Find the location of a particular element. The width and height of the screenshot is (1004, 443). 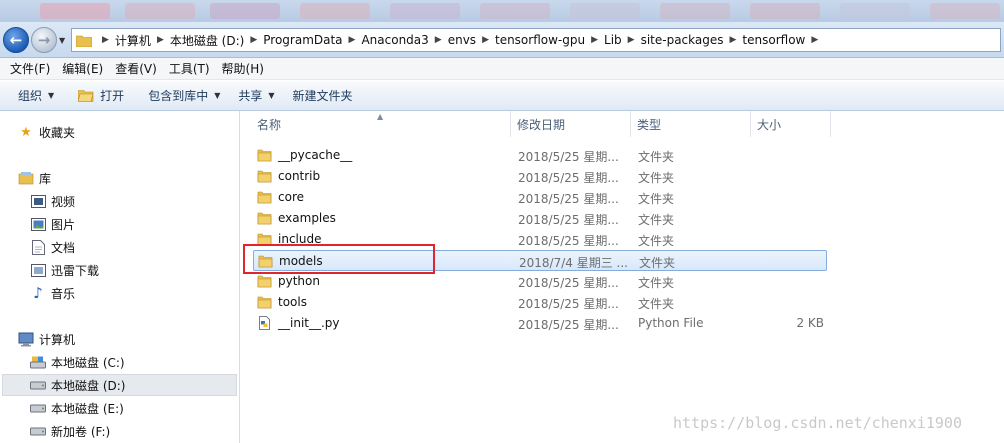

file-name: __pycache__ is located at coordinates (315, 155).